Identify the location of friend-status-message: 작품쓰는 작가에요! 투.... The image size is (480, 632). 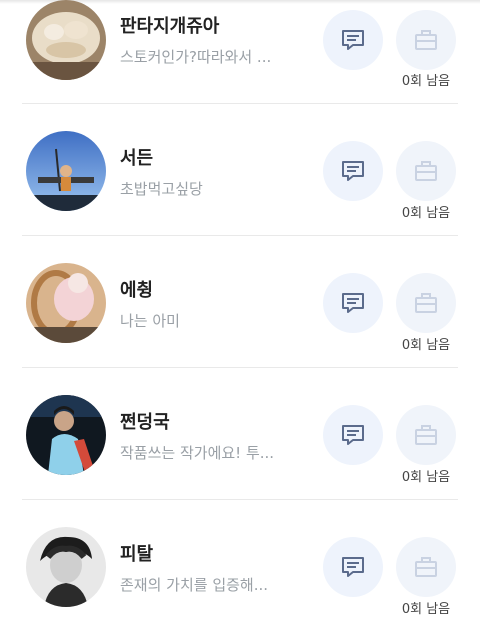
(197, 453).